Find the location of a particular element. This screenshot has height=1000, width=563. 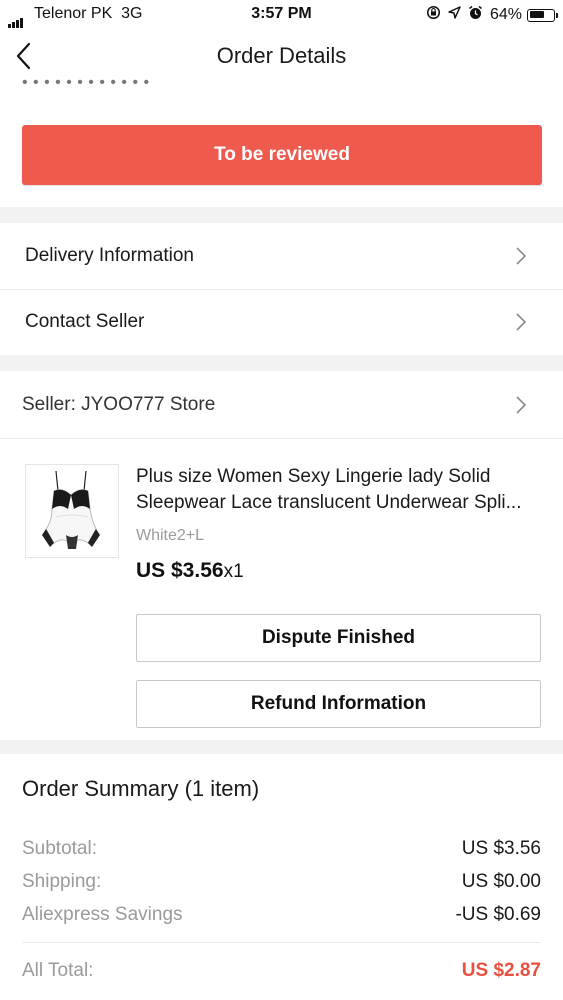

contact-seller-row: Contact Seller is located at coordinates (281, 322).